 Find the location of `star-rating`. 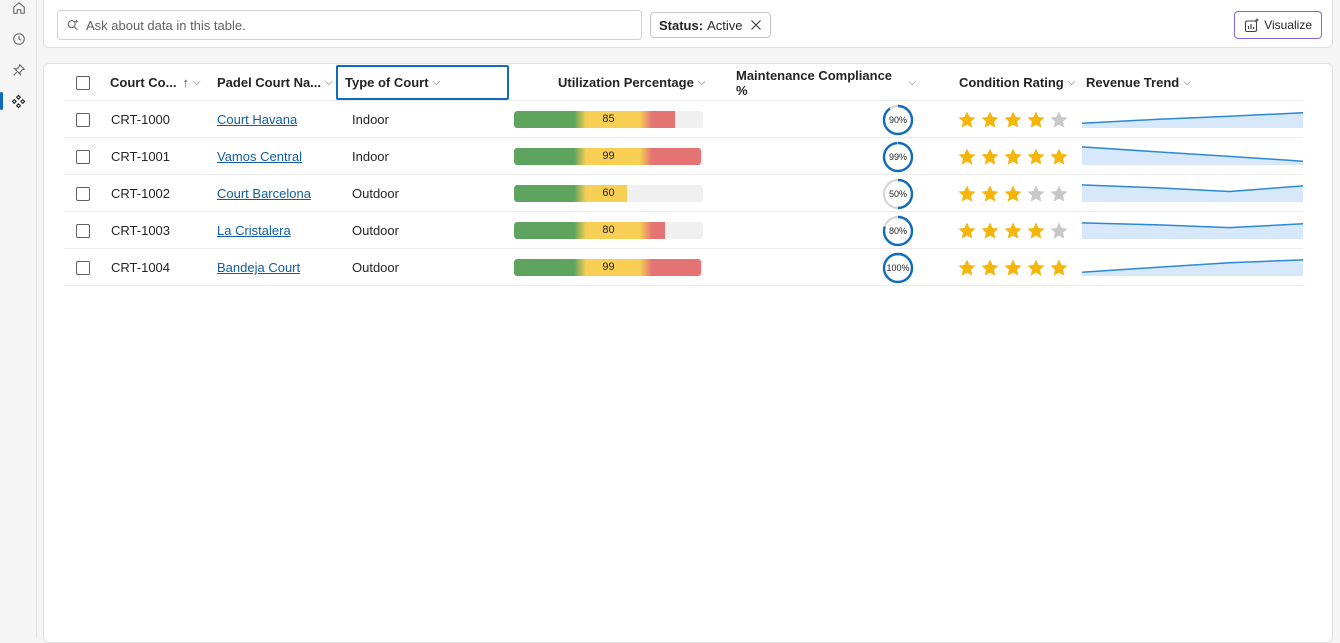

star-rating is located at coordinates (1013, 157).